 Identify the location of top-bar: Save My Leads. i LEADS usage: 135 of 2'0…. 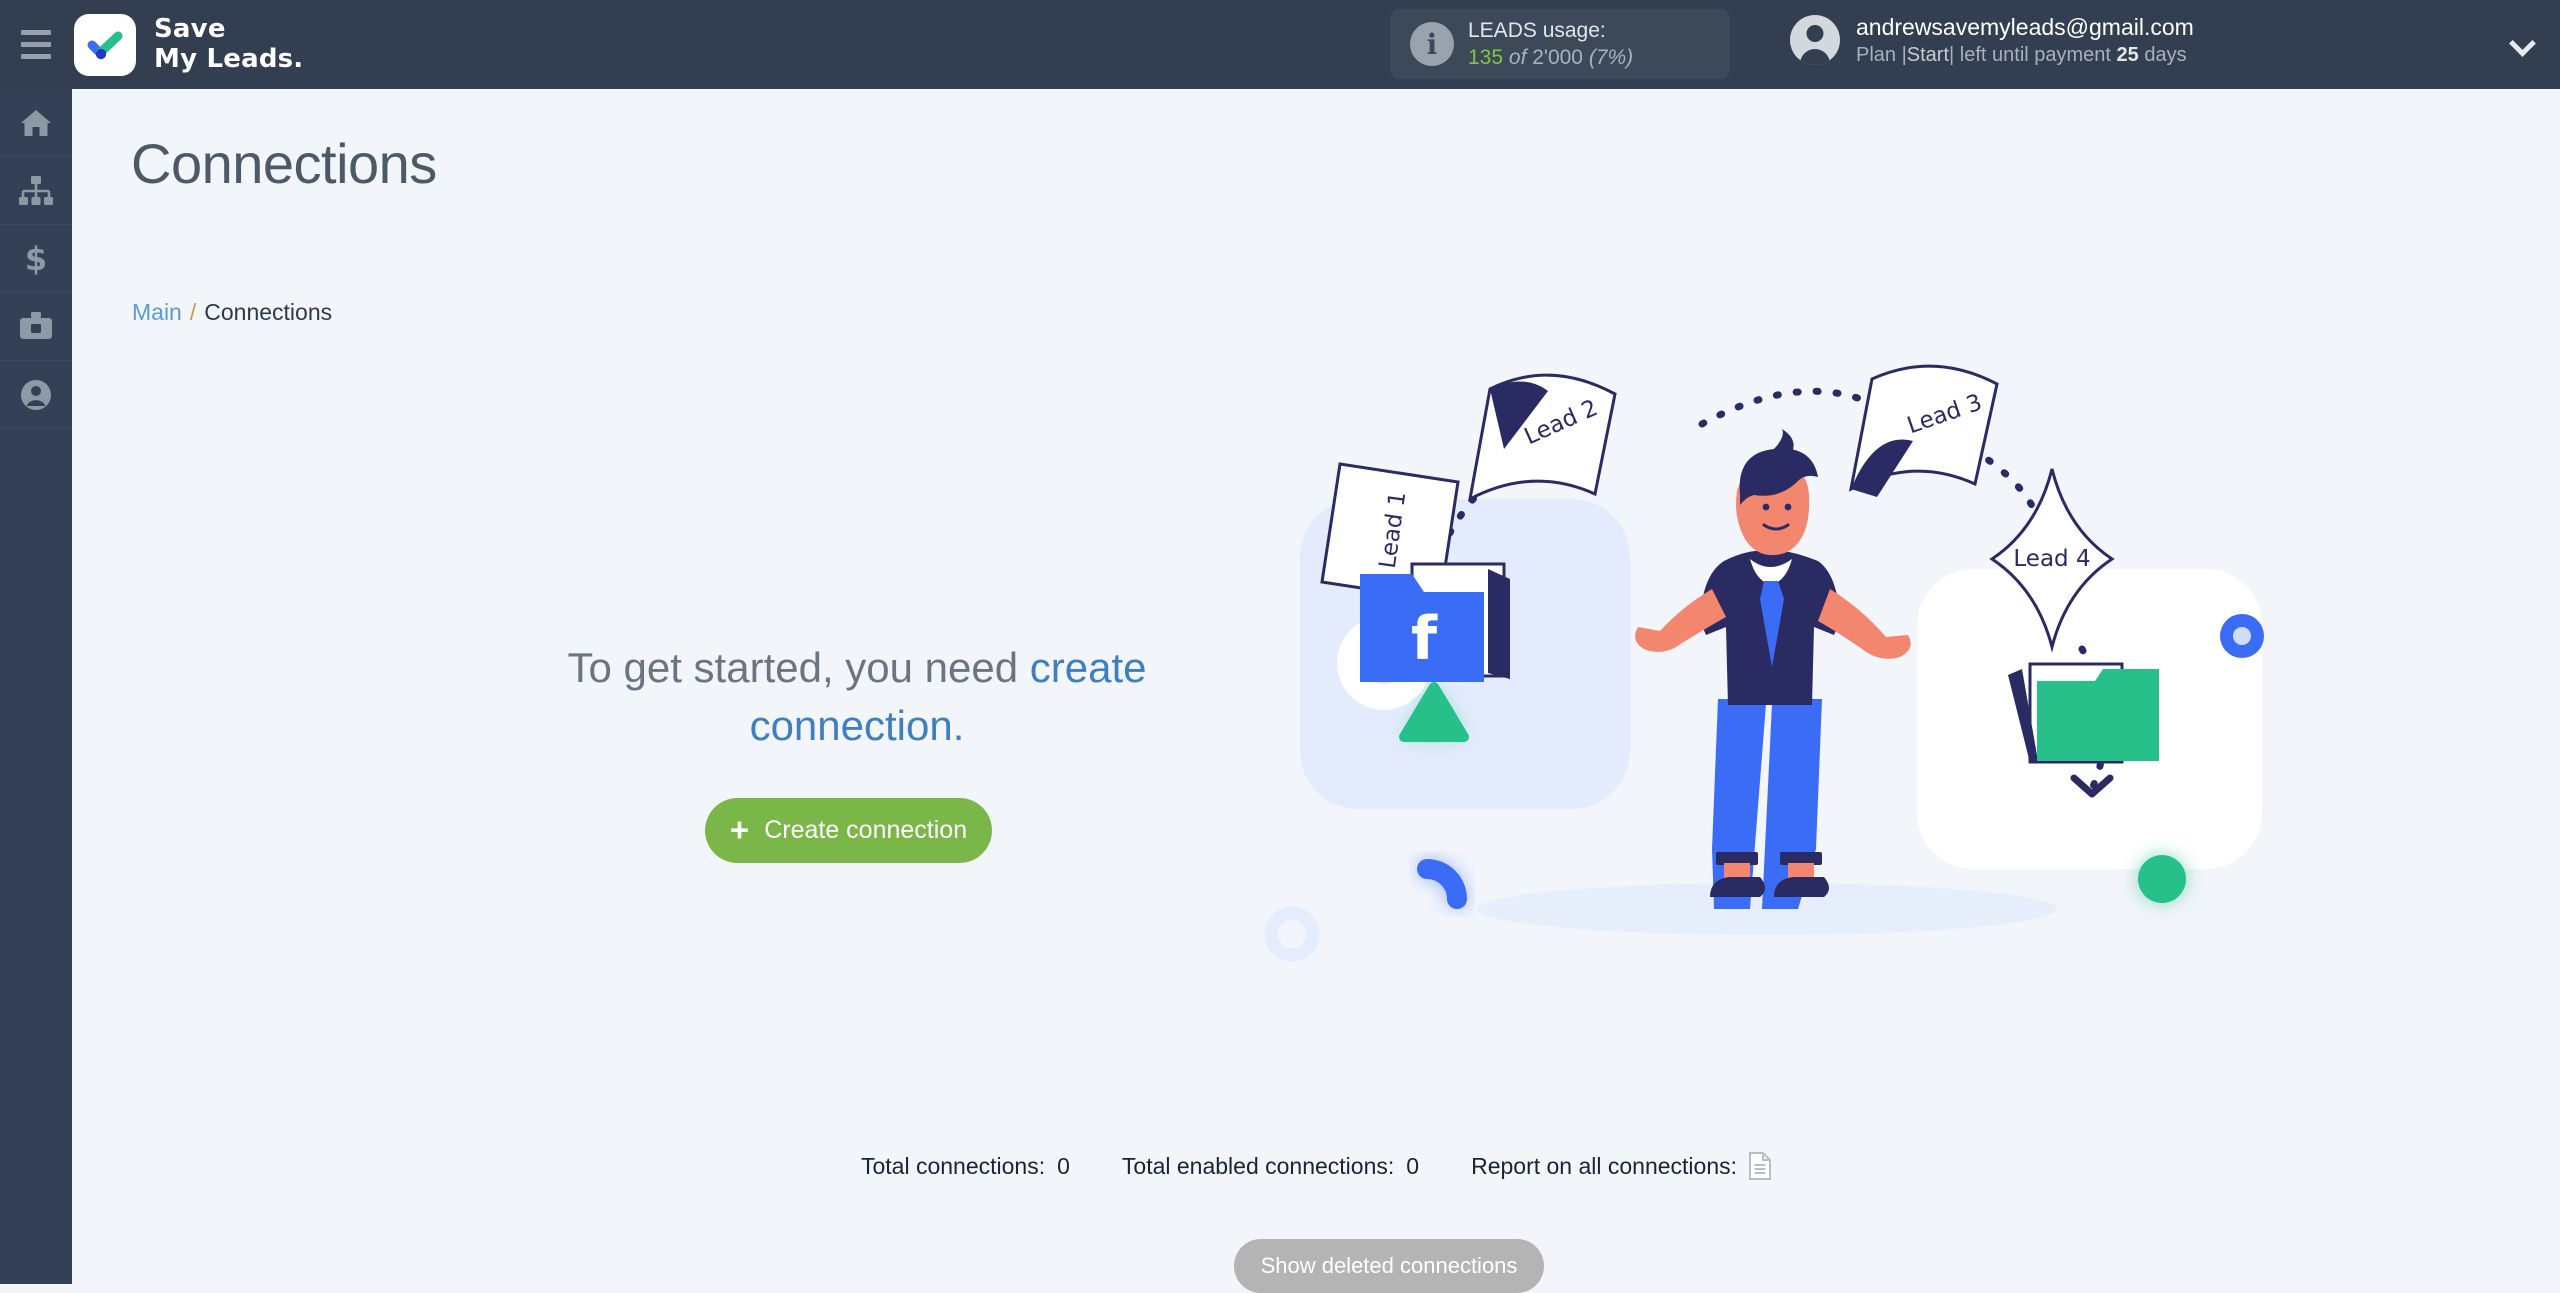
(1280, 44).